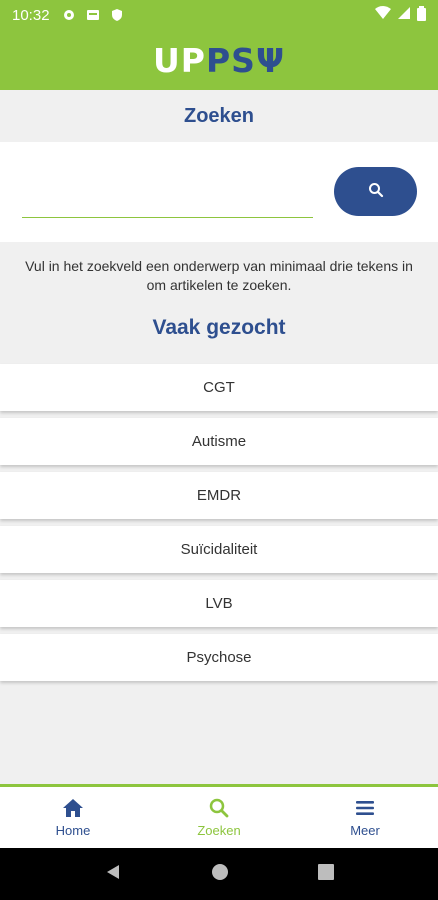 The height and width of the screenshot is (900, 438). What do you see at coordinates (325, 874) in the screenshot?
I see `recents-icon` at bounding box center [325, 874].